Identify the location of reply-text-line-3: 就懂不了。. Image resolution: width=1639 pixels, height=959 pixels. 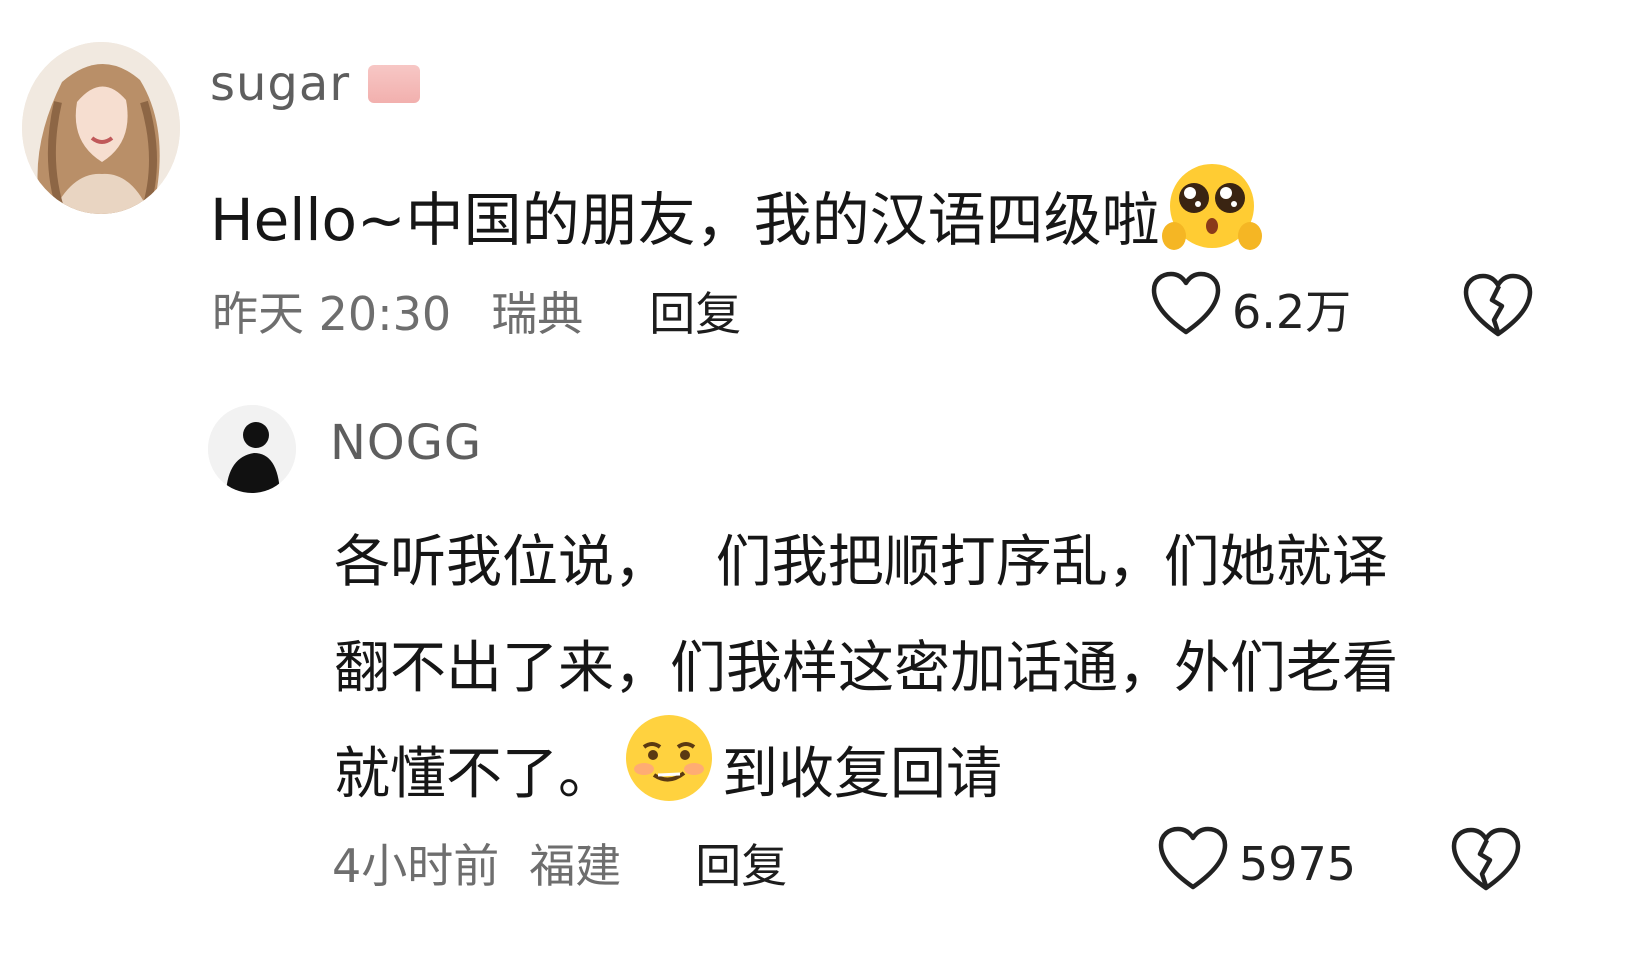
(474, 774).